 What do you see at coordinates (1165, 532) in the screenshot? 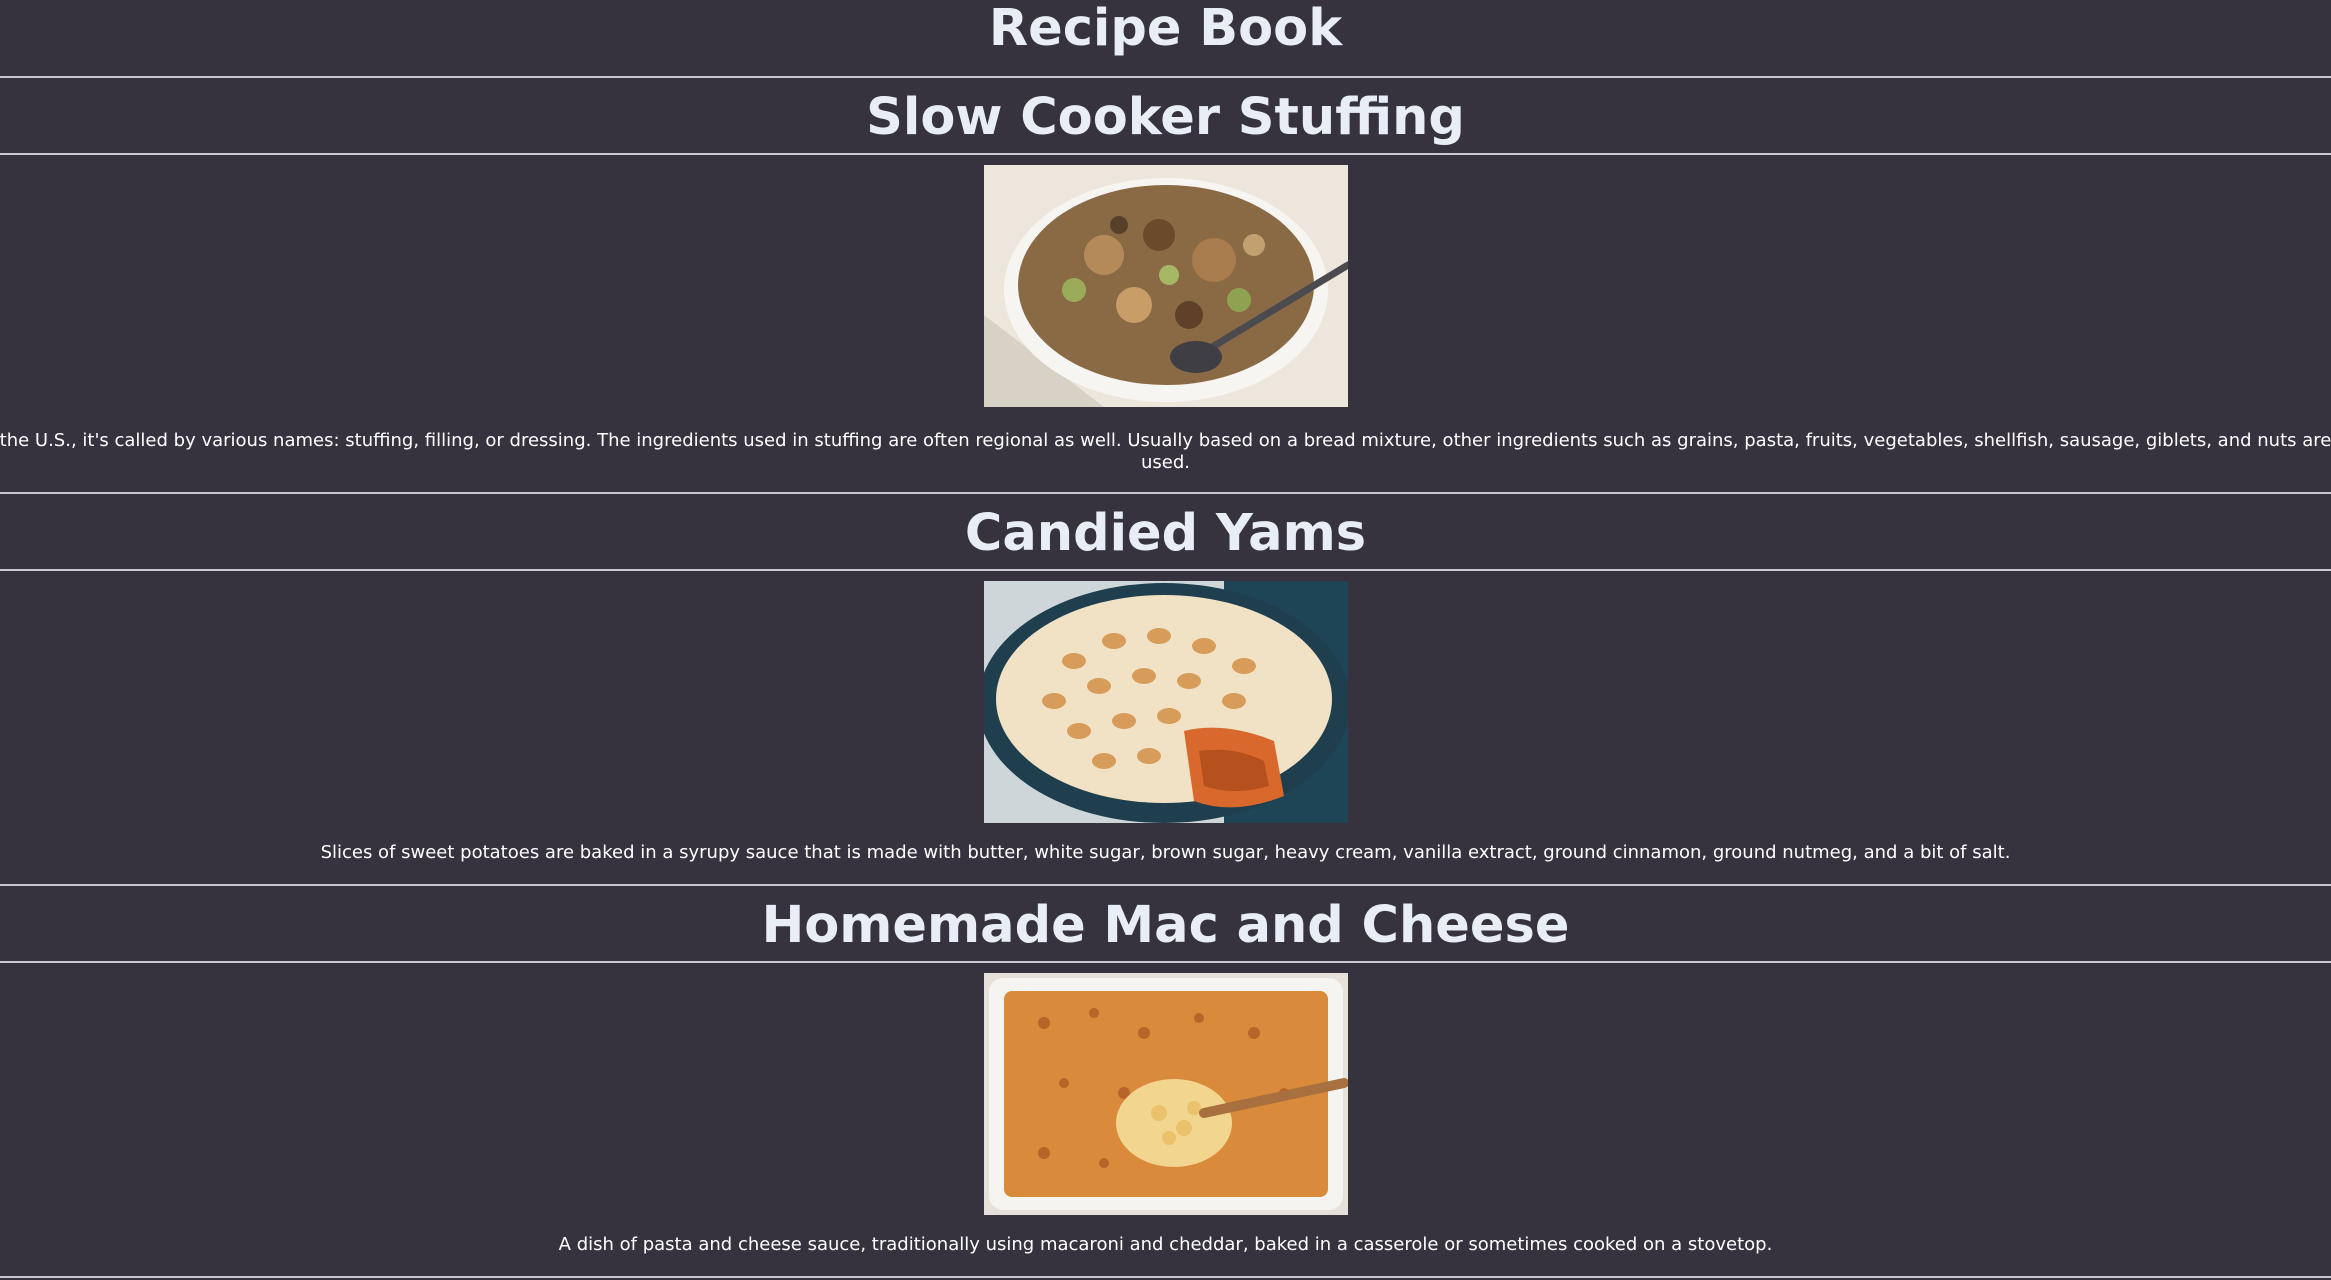
I see `recipe-title: Candied Yams` at bounding box center [1165, 532].